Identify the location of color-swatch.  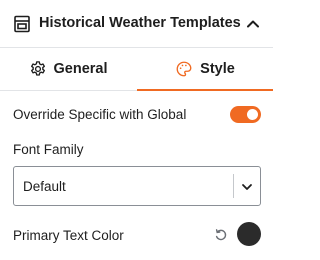
(249, 234).